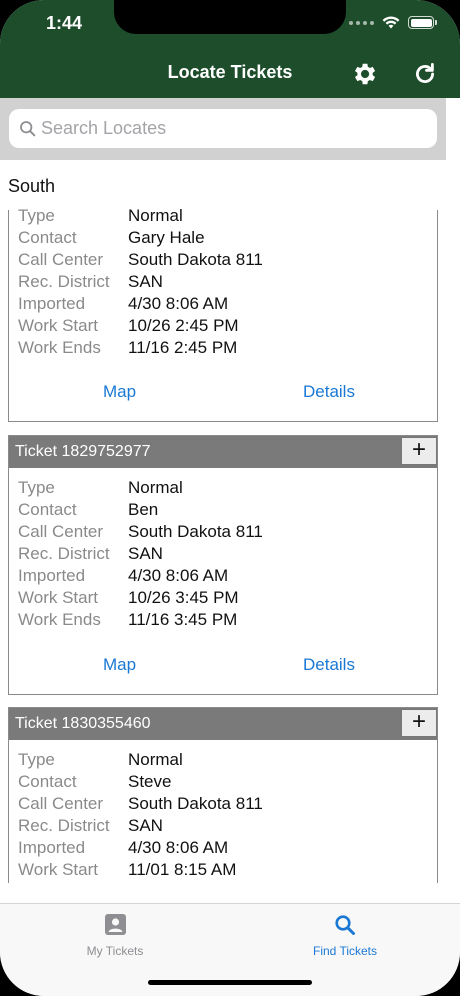  What do you see at coordinates (32, 186) in the screenshot?
I see `section-title: South` at bounding box center [32, 186].